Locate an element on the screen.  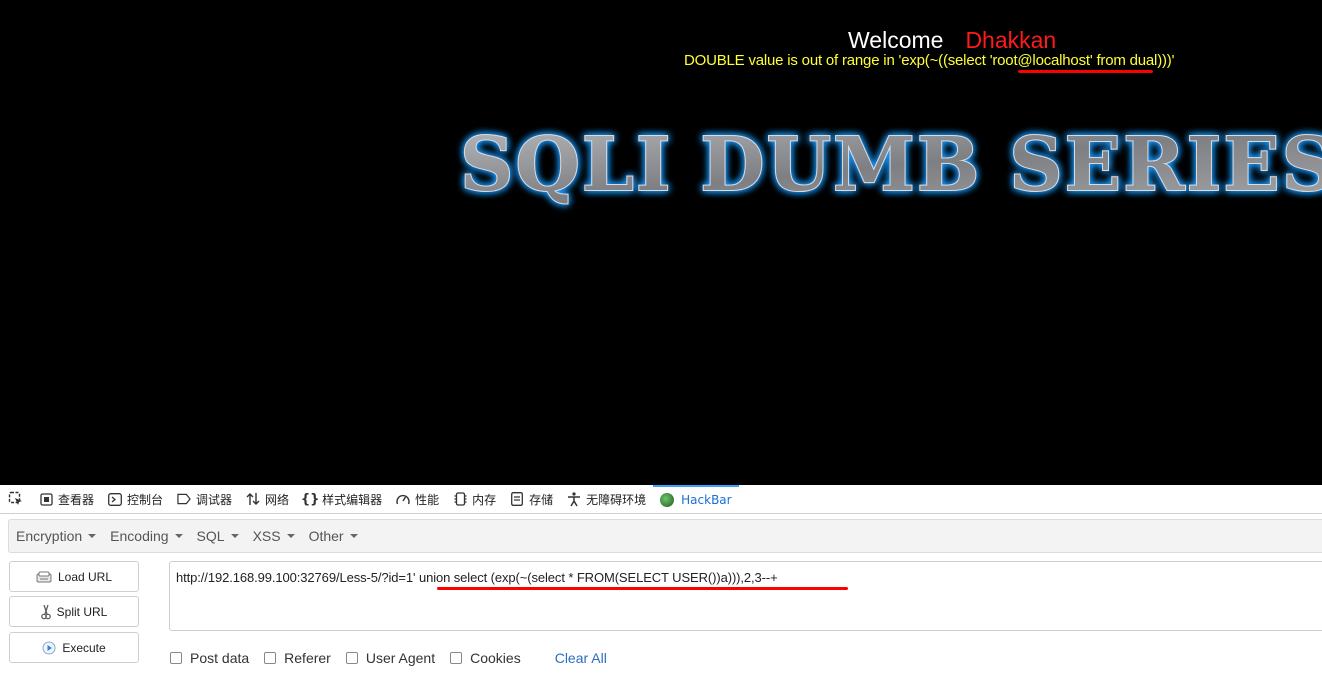
storage-icon is located at coordinates (517, 499).